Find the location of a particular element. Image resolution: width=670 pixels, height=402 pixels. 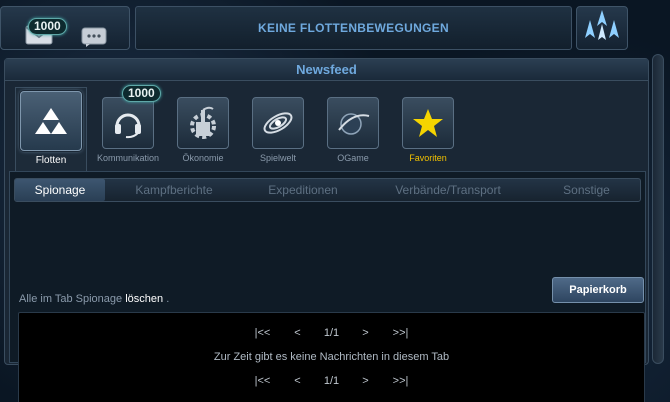

category-label: Favoriten is located at coordinates (428, 158).